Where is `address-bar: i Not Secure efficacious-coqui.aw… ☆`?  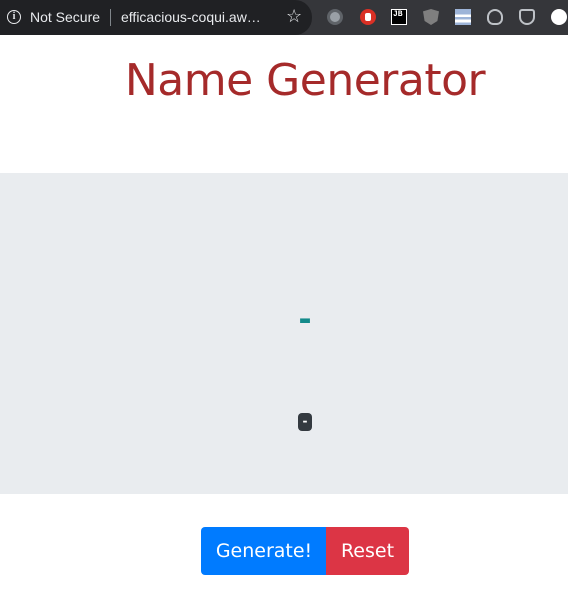
address-bar: i Not Secure efficacious-coqui.aw… ☆ is located at coordinates (156, 17).